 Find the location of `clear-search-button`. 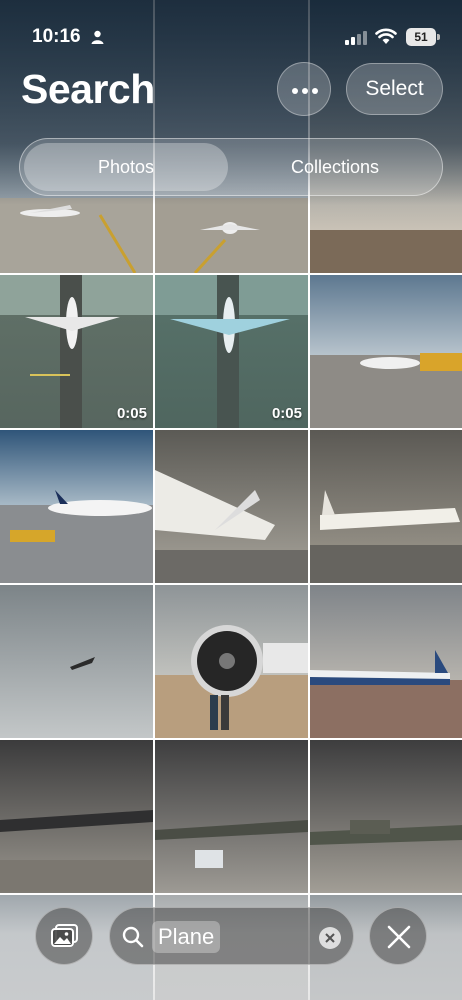

clear-search-button is located at coordinates (330, 938).